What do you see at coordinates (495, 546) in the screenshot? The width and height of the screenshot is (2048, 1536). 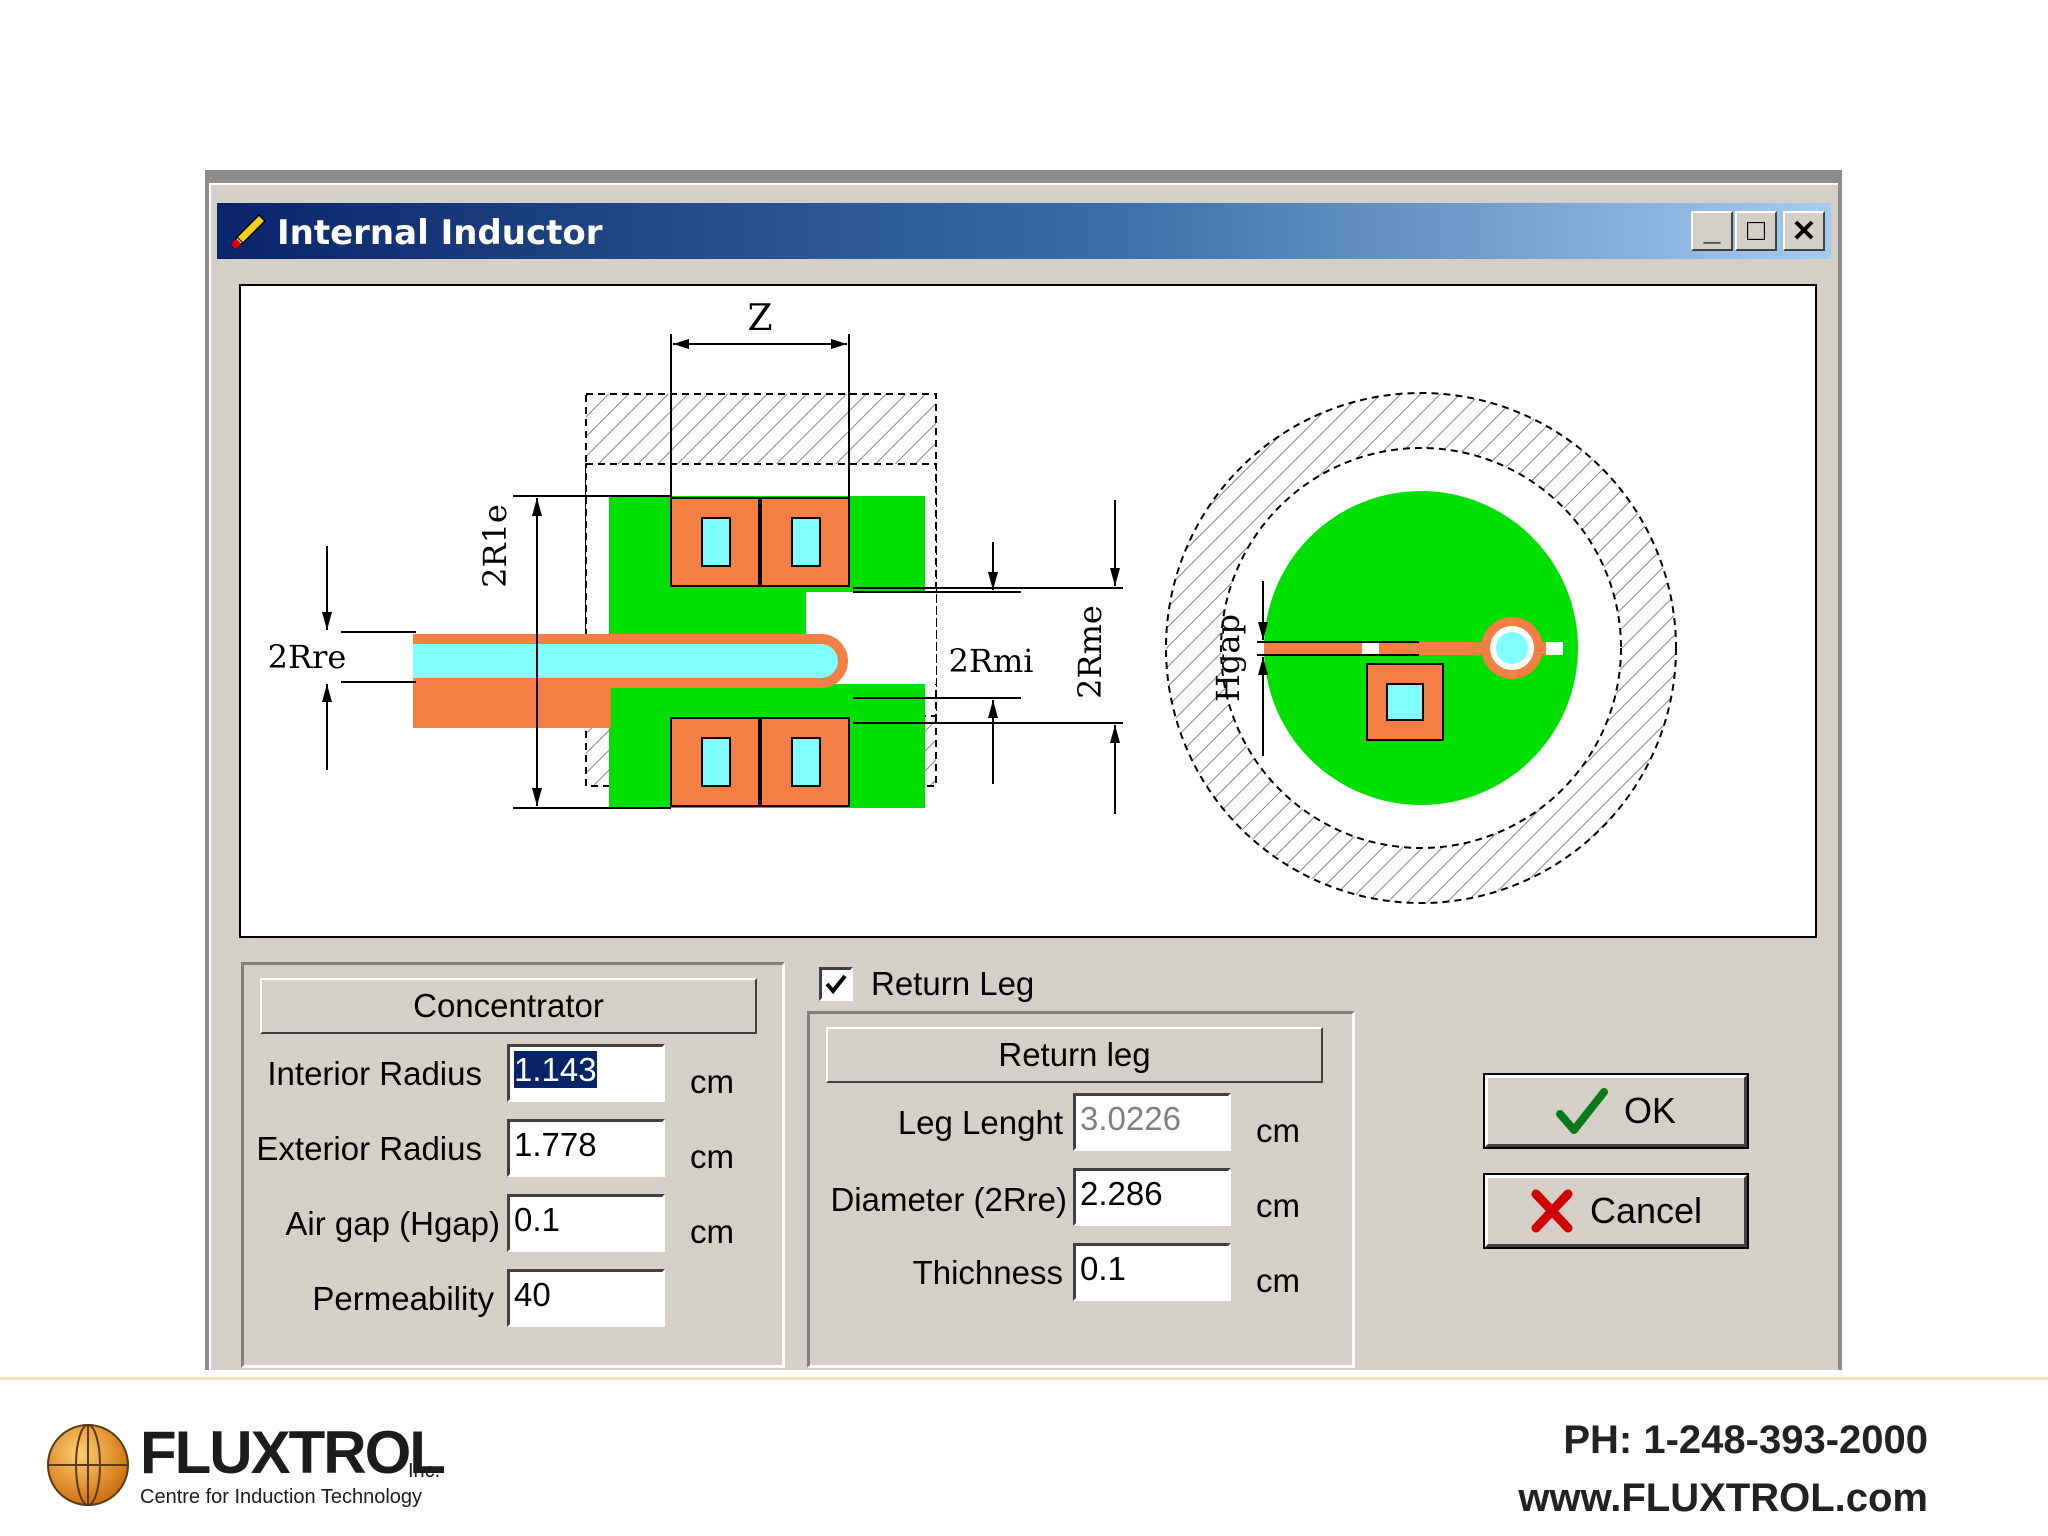 I see `label-2r1e: 2R1e` at bounding box center [495, 546].